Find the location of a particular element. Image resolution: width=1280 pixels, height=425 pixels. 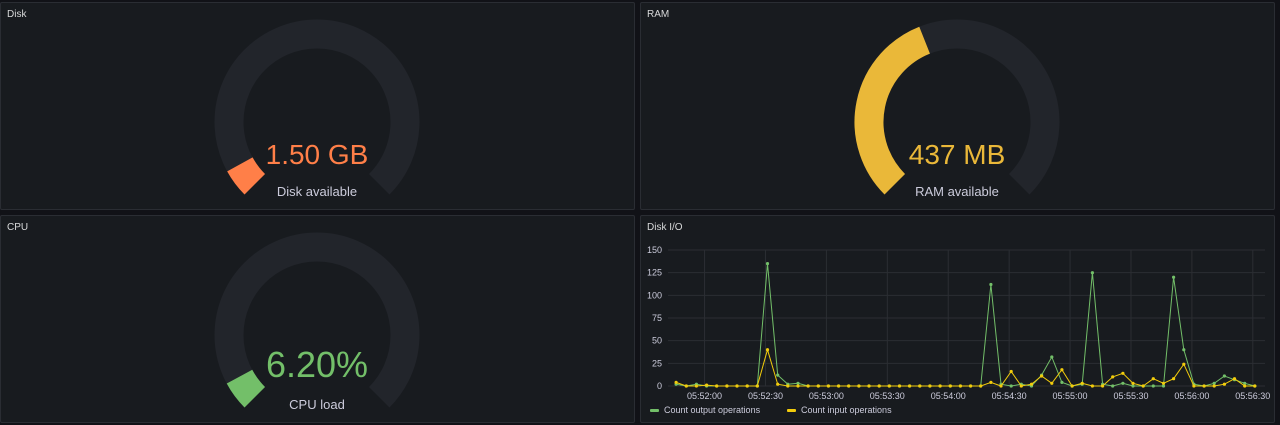

y-tick-label: 100 is located at coordinates (654, 295).